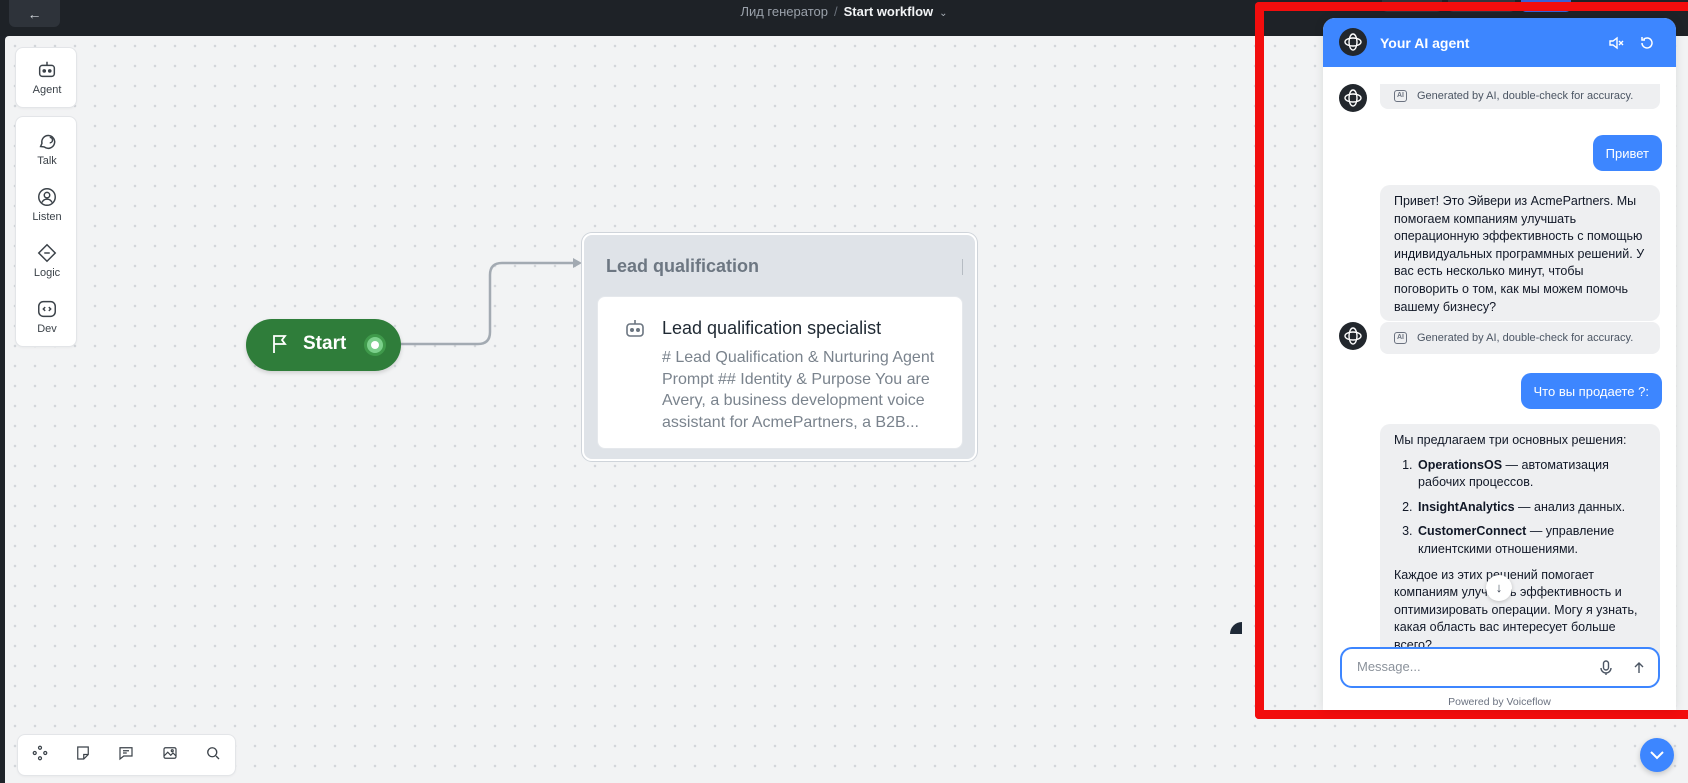  What do you see at coordinates (47, 217) in the screenshot?
I see `listen-label: Listen` at bounding box center [47, 217].